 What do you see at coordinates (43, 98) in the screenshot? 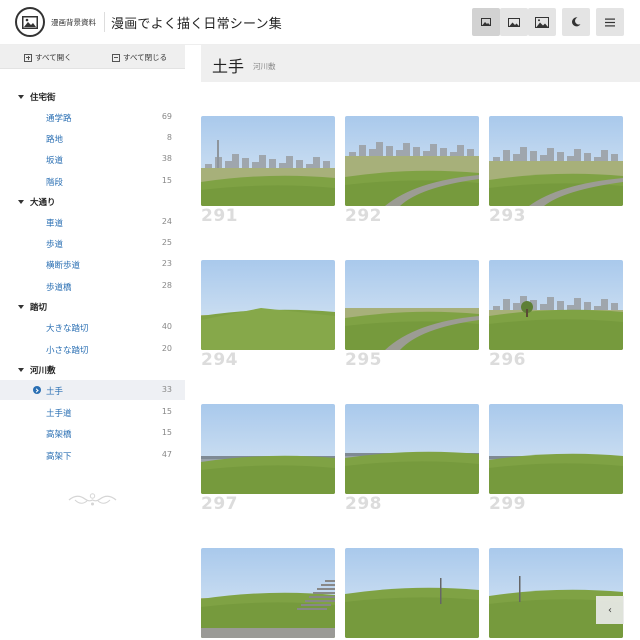
I see `category-label: 住宅街` at bounding box center [43, 98].